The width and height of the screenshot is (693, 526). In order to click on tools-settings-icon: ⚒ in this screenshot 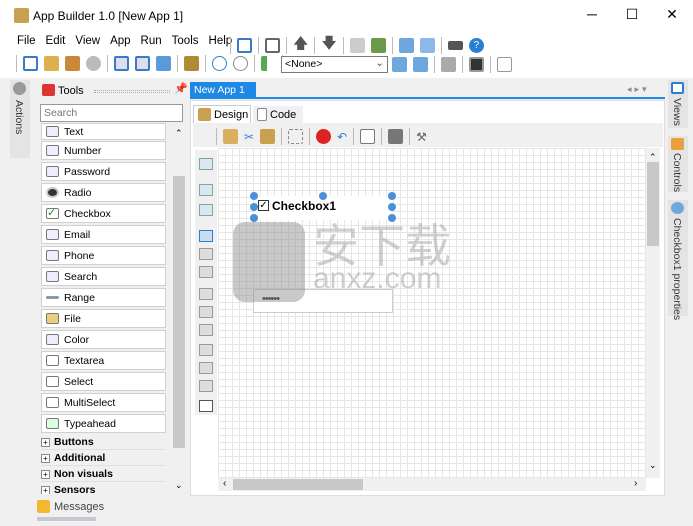, I will do `click(421, 137)`.